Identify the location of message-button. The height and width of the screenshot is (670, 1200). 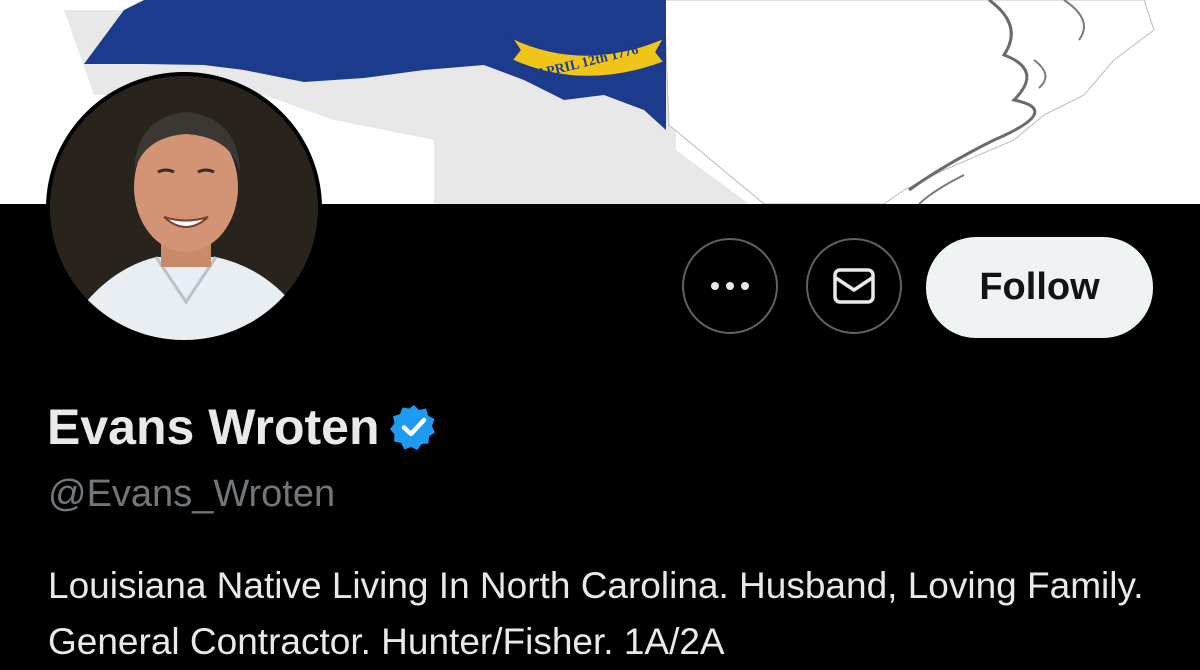
(854, 286).